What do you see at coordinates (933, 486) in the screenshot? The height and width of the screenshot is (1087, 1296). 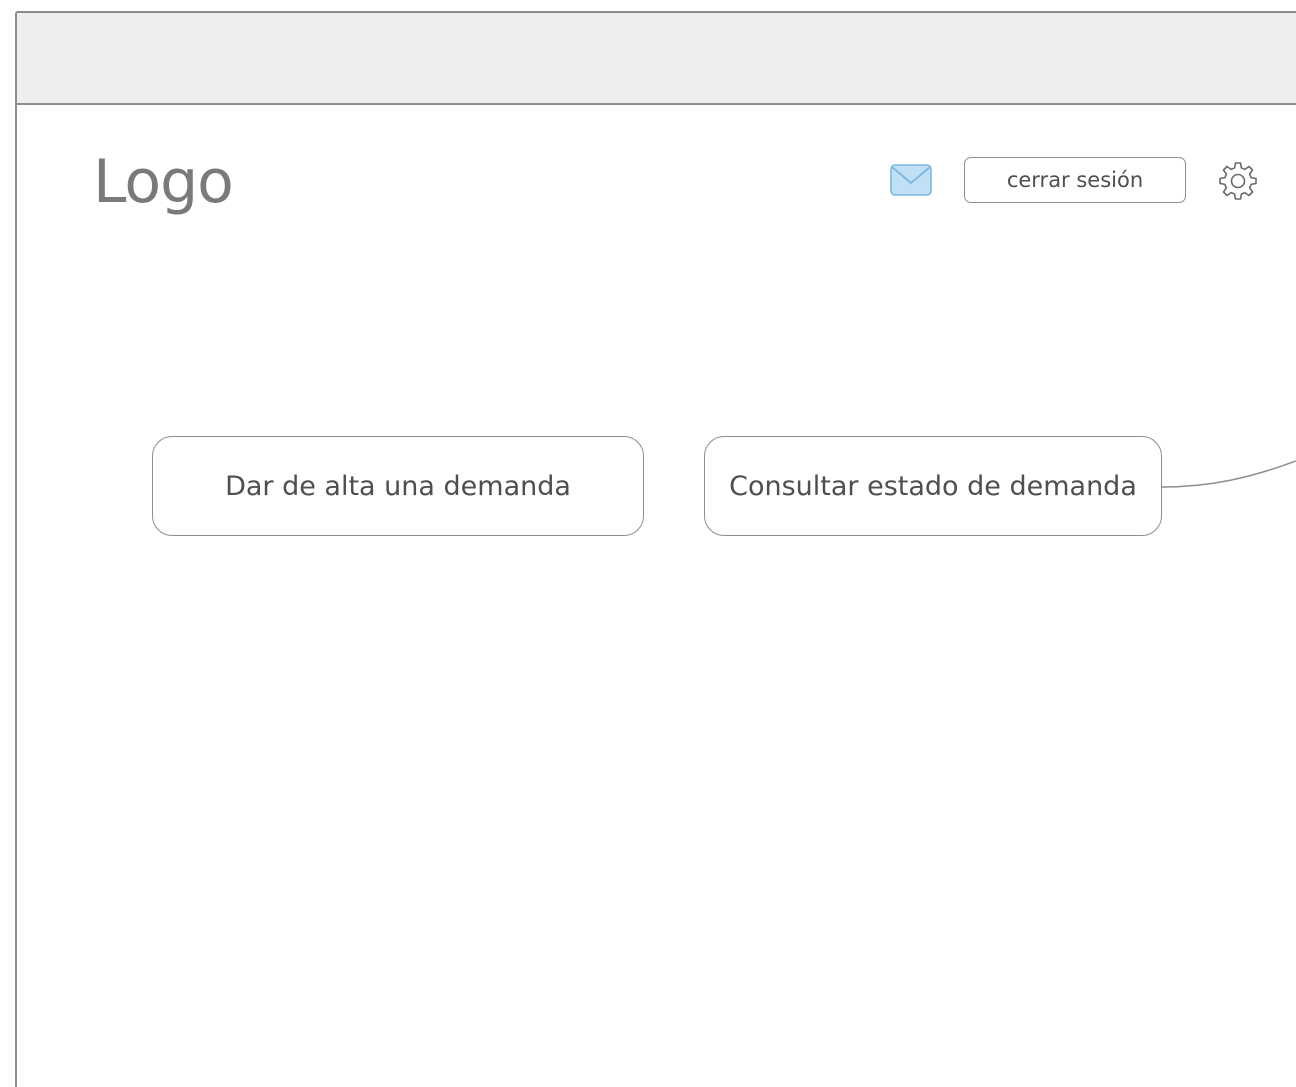 I see `check-demand-status-button: Consultar estado de demanda` at bounding box center [933, 486].